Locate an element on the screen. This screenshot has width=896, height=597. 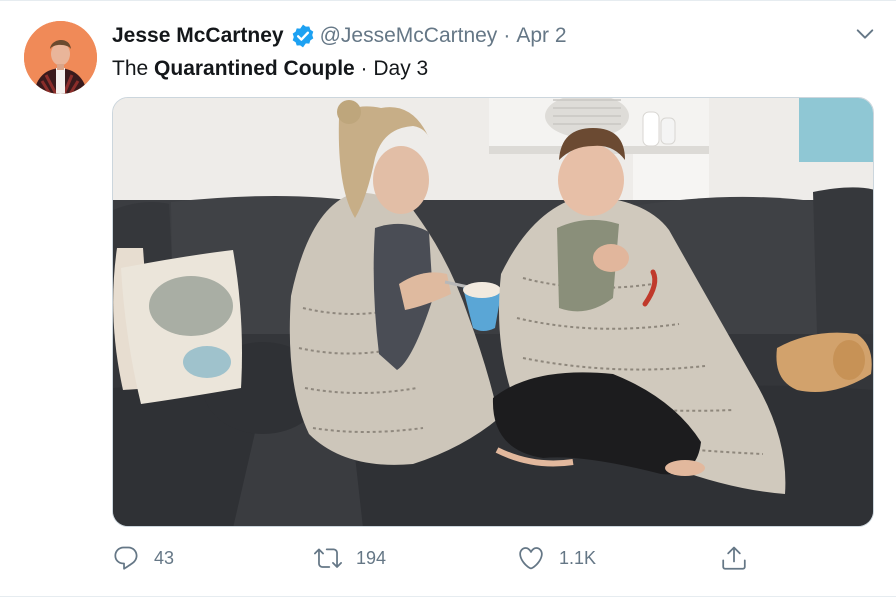
retweet-count: 194 is located at coordinates (371, 557).